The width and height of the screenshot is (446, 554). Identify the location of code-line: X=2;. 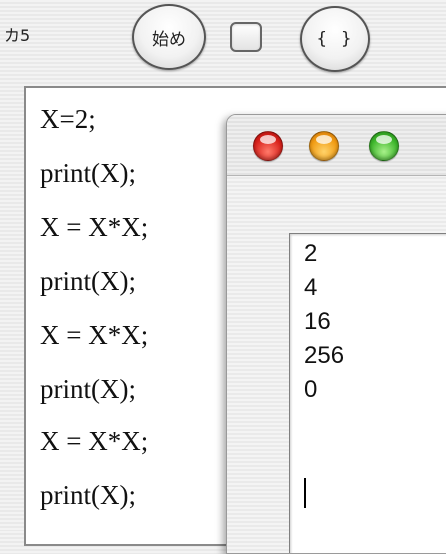
(68, 119).